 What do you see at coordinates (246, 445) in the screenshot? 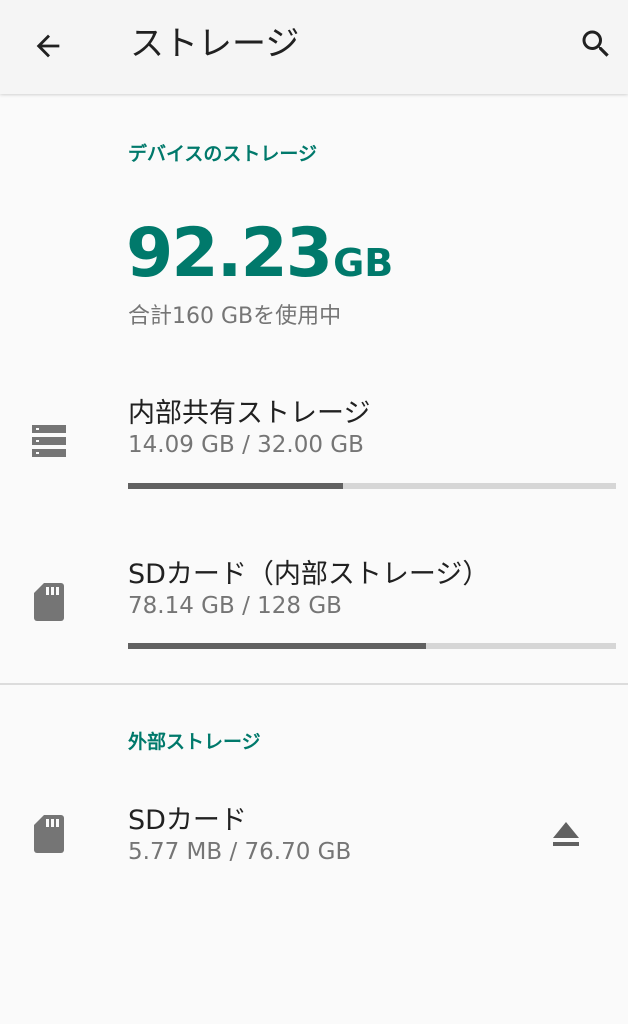
I see `volume-summary: 14.09 GB / 32.00 GB` at bounding box center [246, 445].